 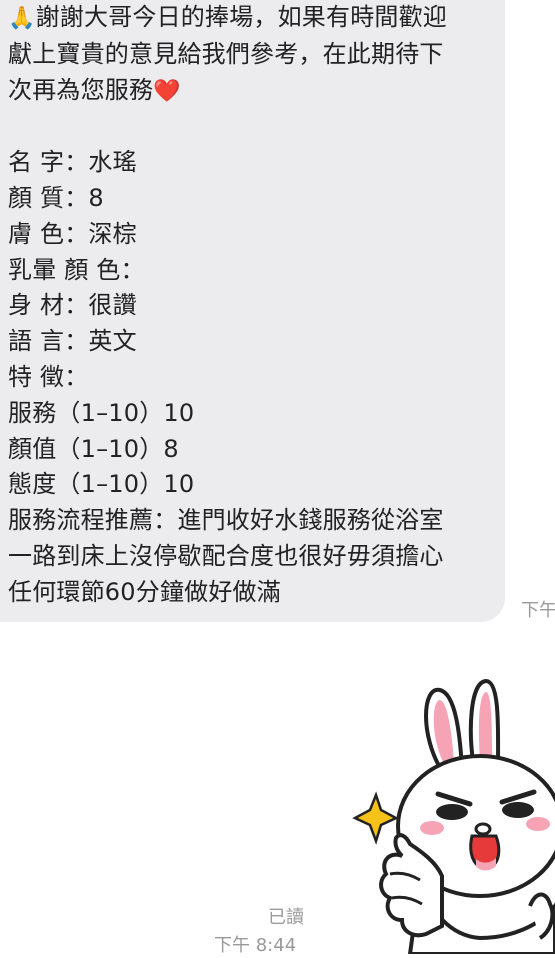 I want to click on heart-icon: ❤️, so click(x=167, y=91).